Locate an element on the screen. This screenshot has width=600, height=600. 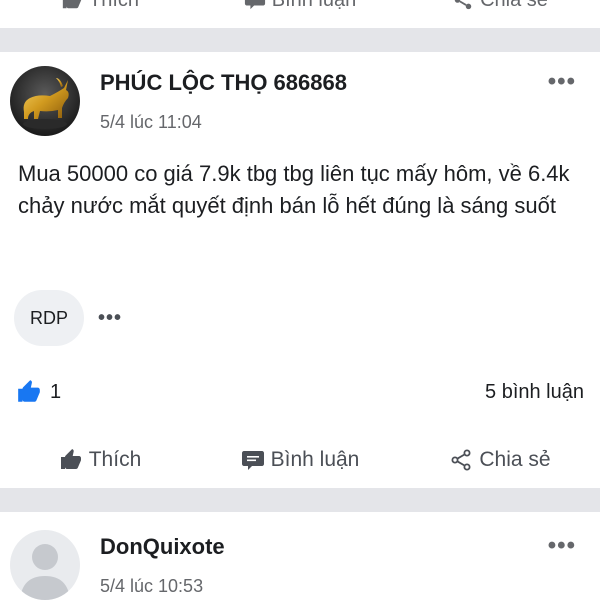
like-reaction-icon is located at coordinates (29, 391).